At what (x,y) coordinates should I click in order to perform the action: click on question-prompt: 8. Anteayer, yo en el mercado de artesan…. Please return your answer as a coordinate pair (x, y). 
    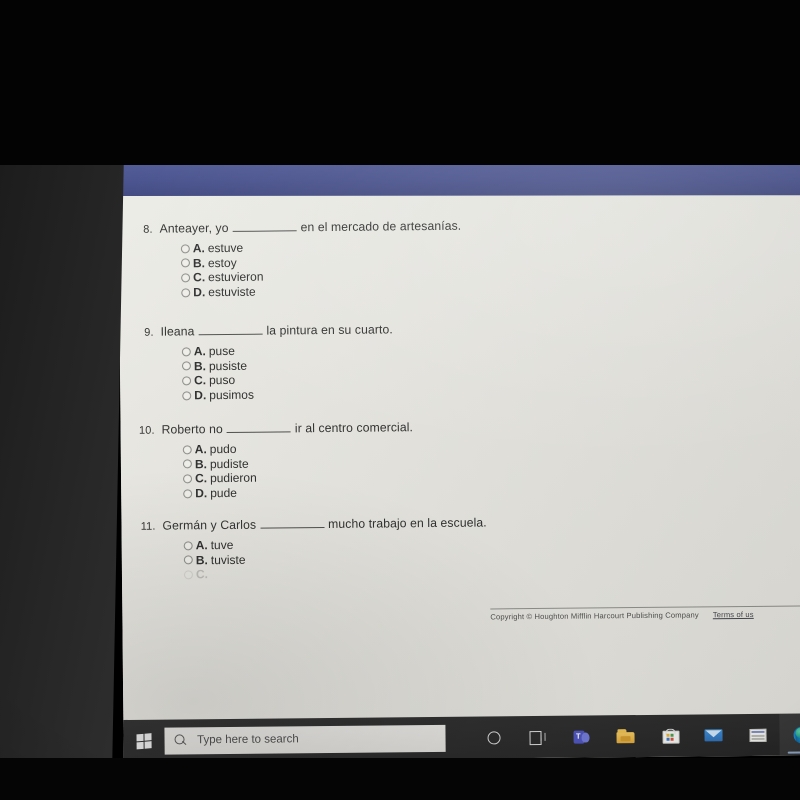
    Looking at the image, I should click on (459, 225).